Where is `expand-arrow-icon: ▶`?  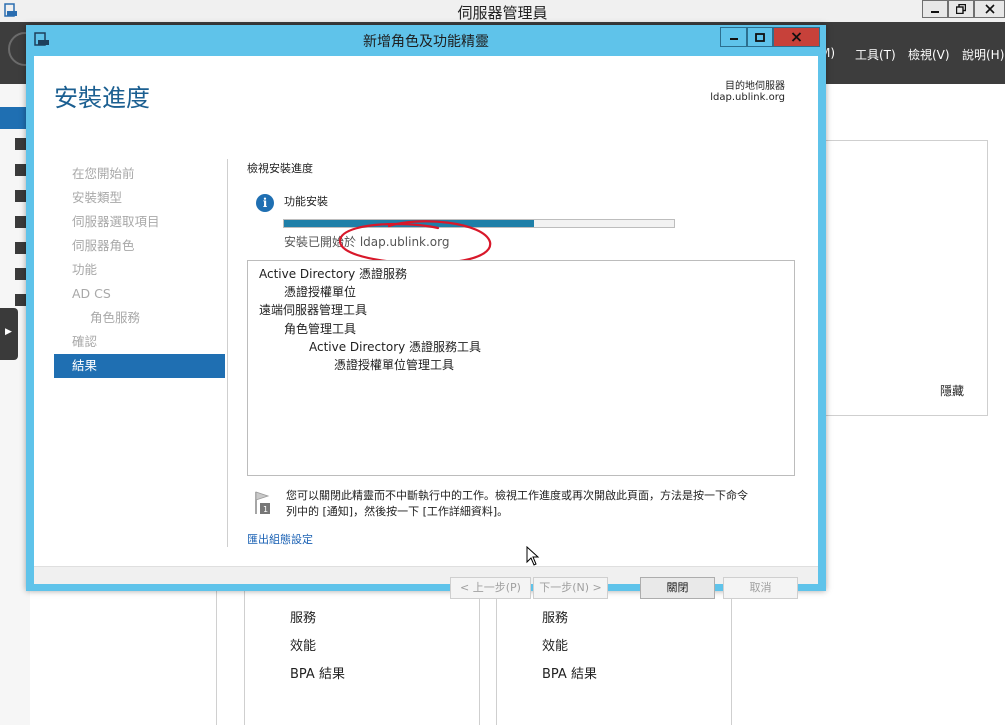
expand-arrow-icon: ▶ is located at coordinates (8, 332).